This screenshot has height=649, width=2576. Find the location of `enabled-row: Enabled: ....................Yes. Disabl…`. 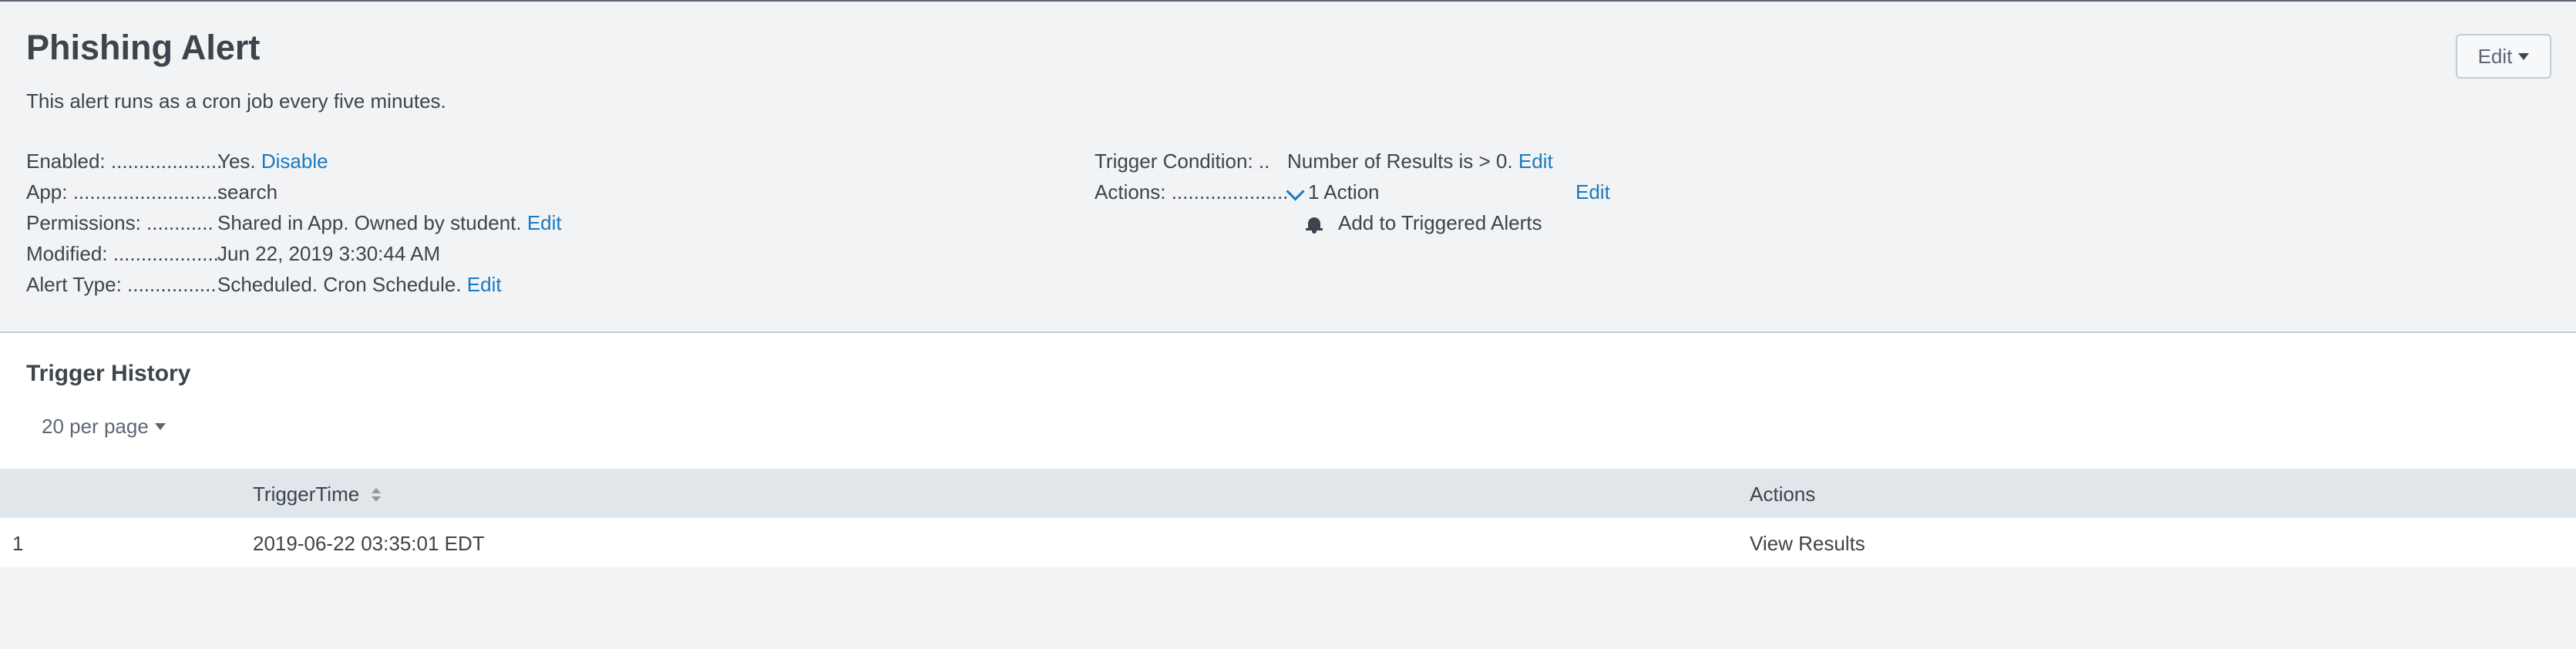

enabled-row: Enabled: ....................Yes. Disabl… is located at coordinates (177, 161).